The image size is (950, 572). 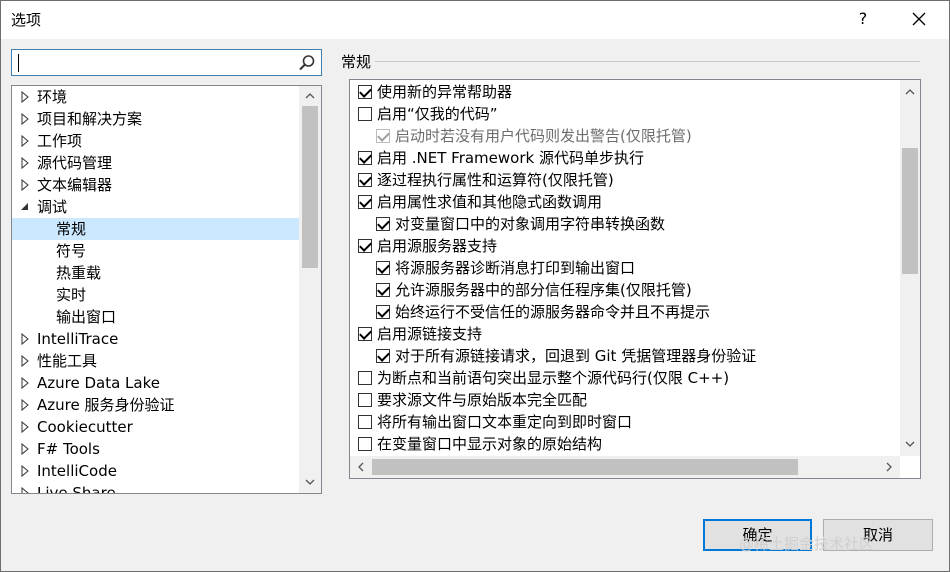 What do you see at coordinates (310, 289) in the screenshot?
I see `tree-vertical-scrollbar` at bounding box center [310, 289].